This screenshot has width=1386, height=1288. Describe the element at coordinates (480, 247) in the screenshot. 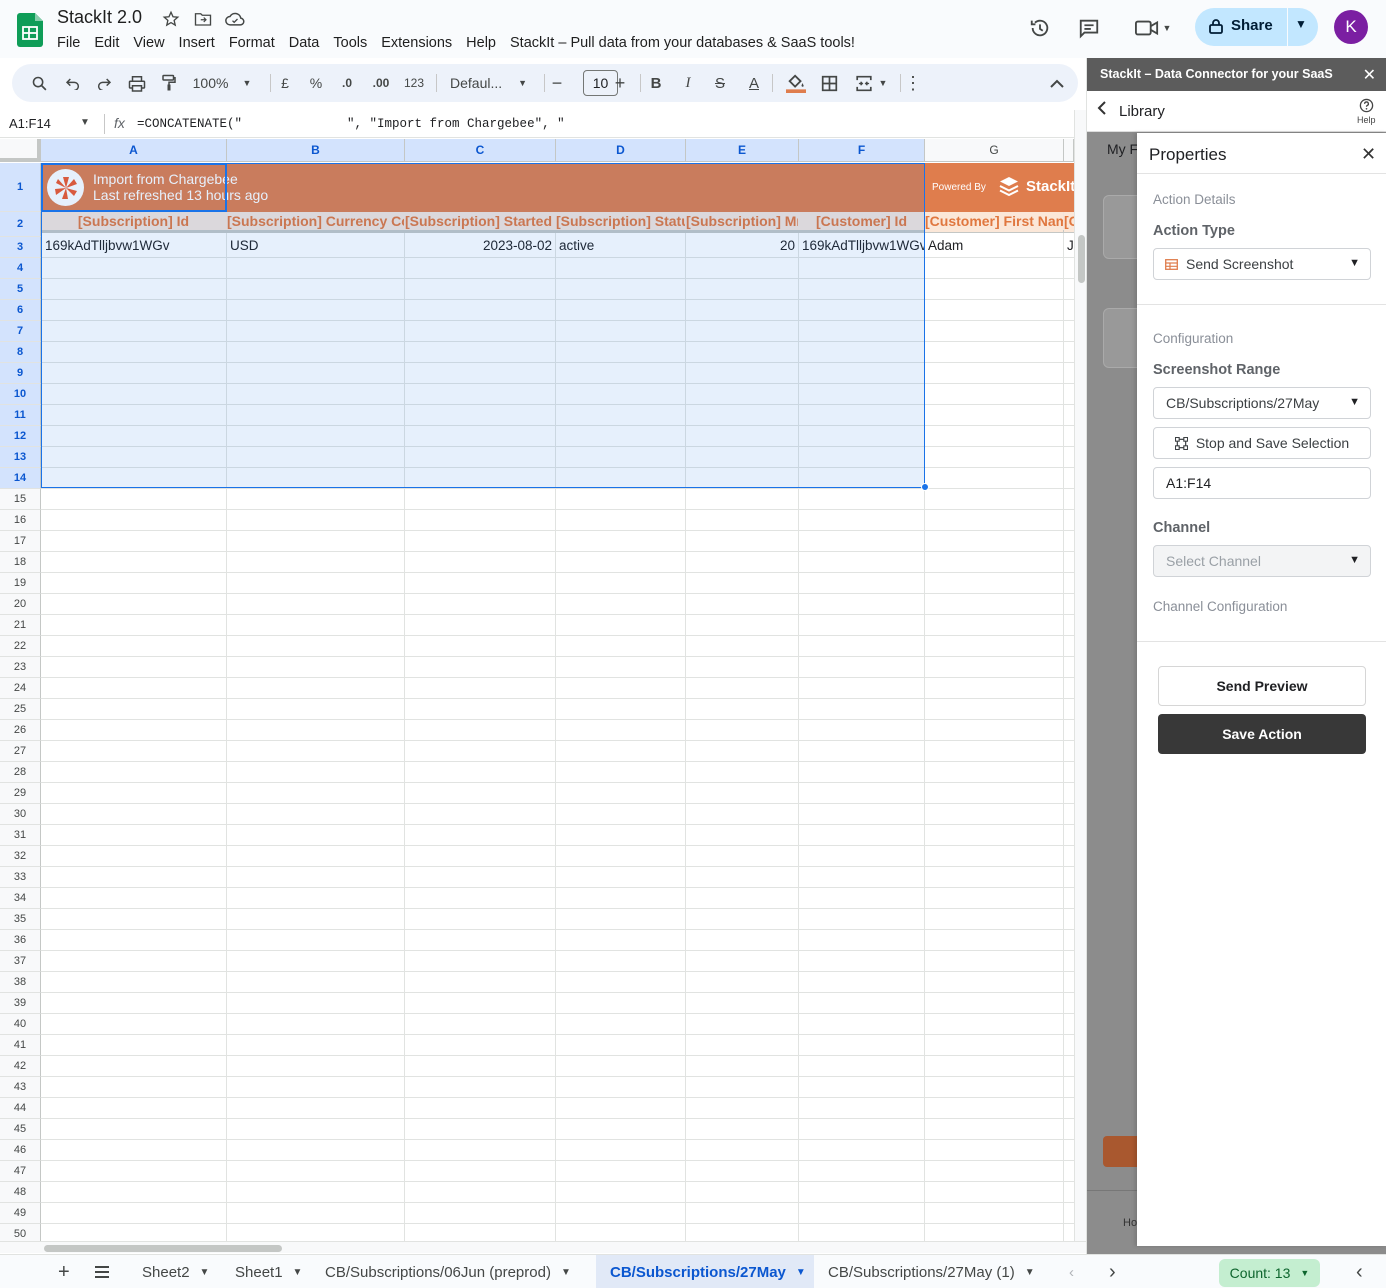

I see `cell-c3: 2023-08-02` at that location.